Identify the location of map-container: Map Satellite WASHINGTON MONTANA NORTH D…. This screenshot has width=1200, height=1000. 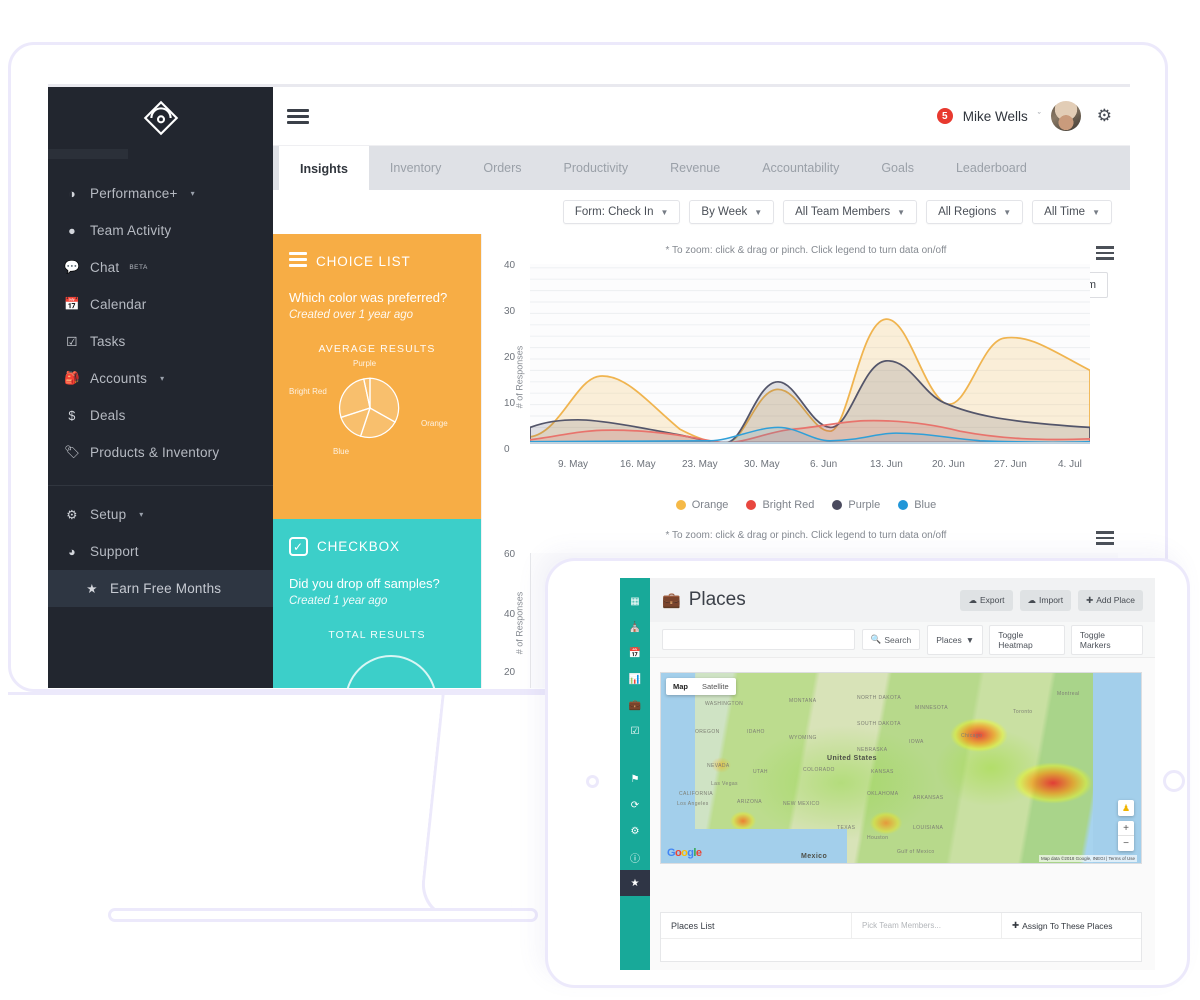
(901, 768).